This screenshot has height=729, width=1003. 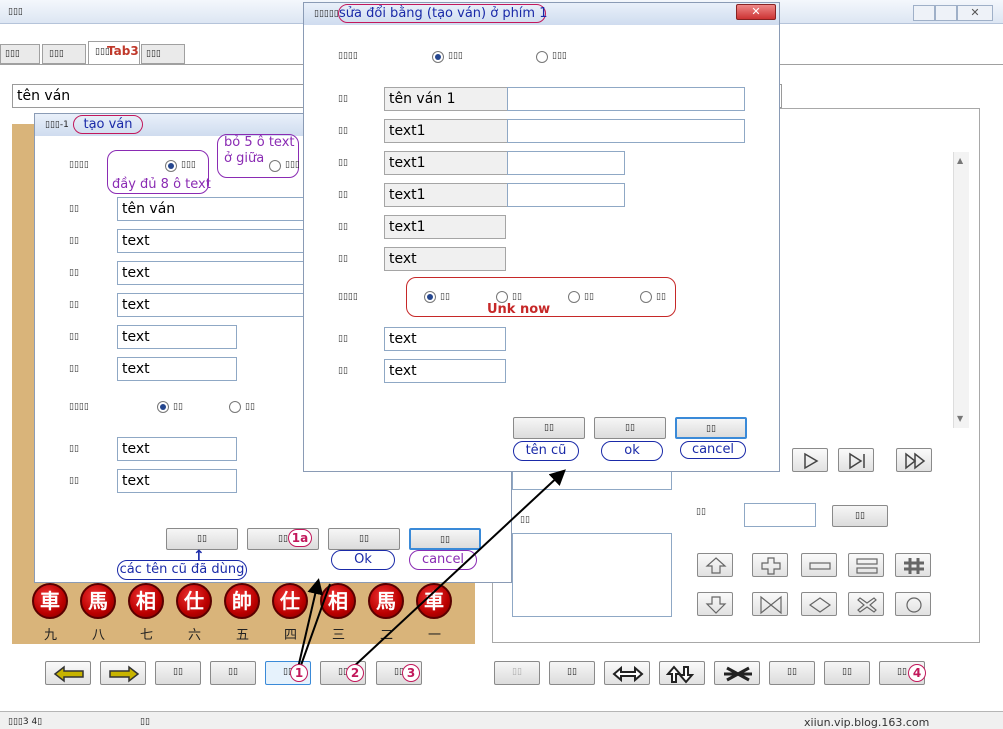 I want to click on edit-name-field: tên ván 1, so click(x=446, y=99).